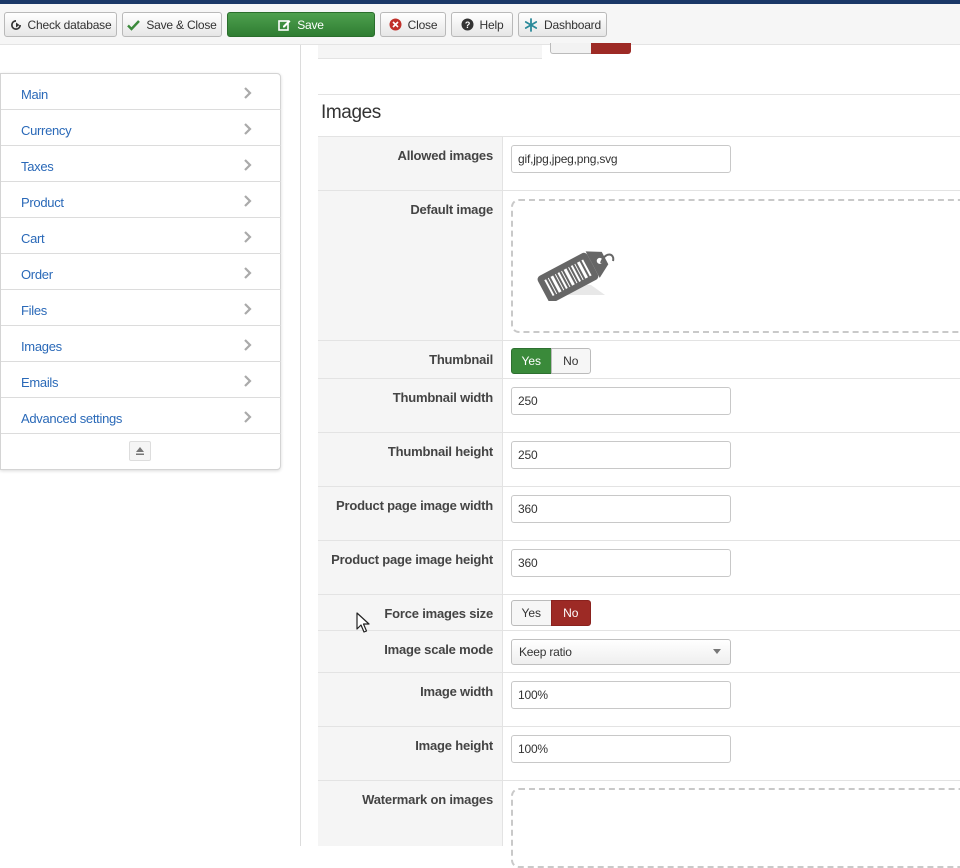 This screenshot has width=960, height=868. I want to click on thumbnail-height-row: Thumbnail height, so click(639, 459).